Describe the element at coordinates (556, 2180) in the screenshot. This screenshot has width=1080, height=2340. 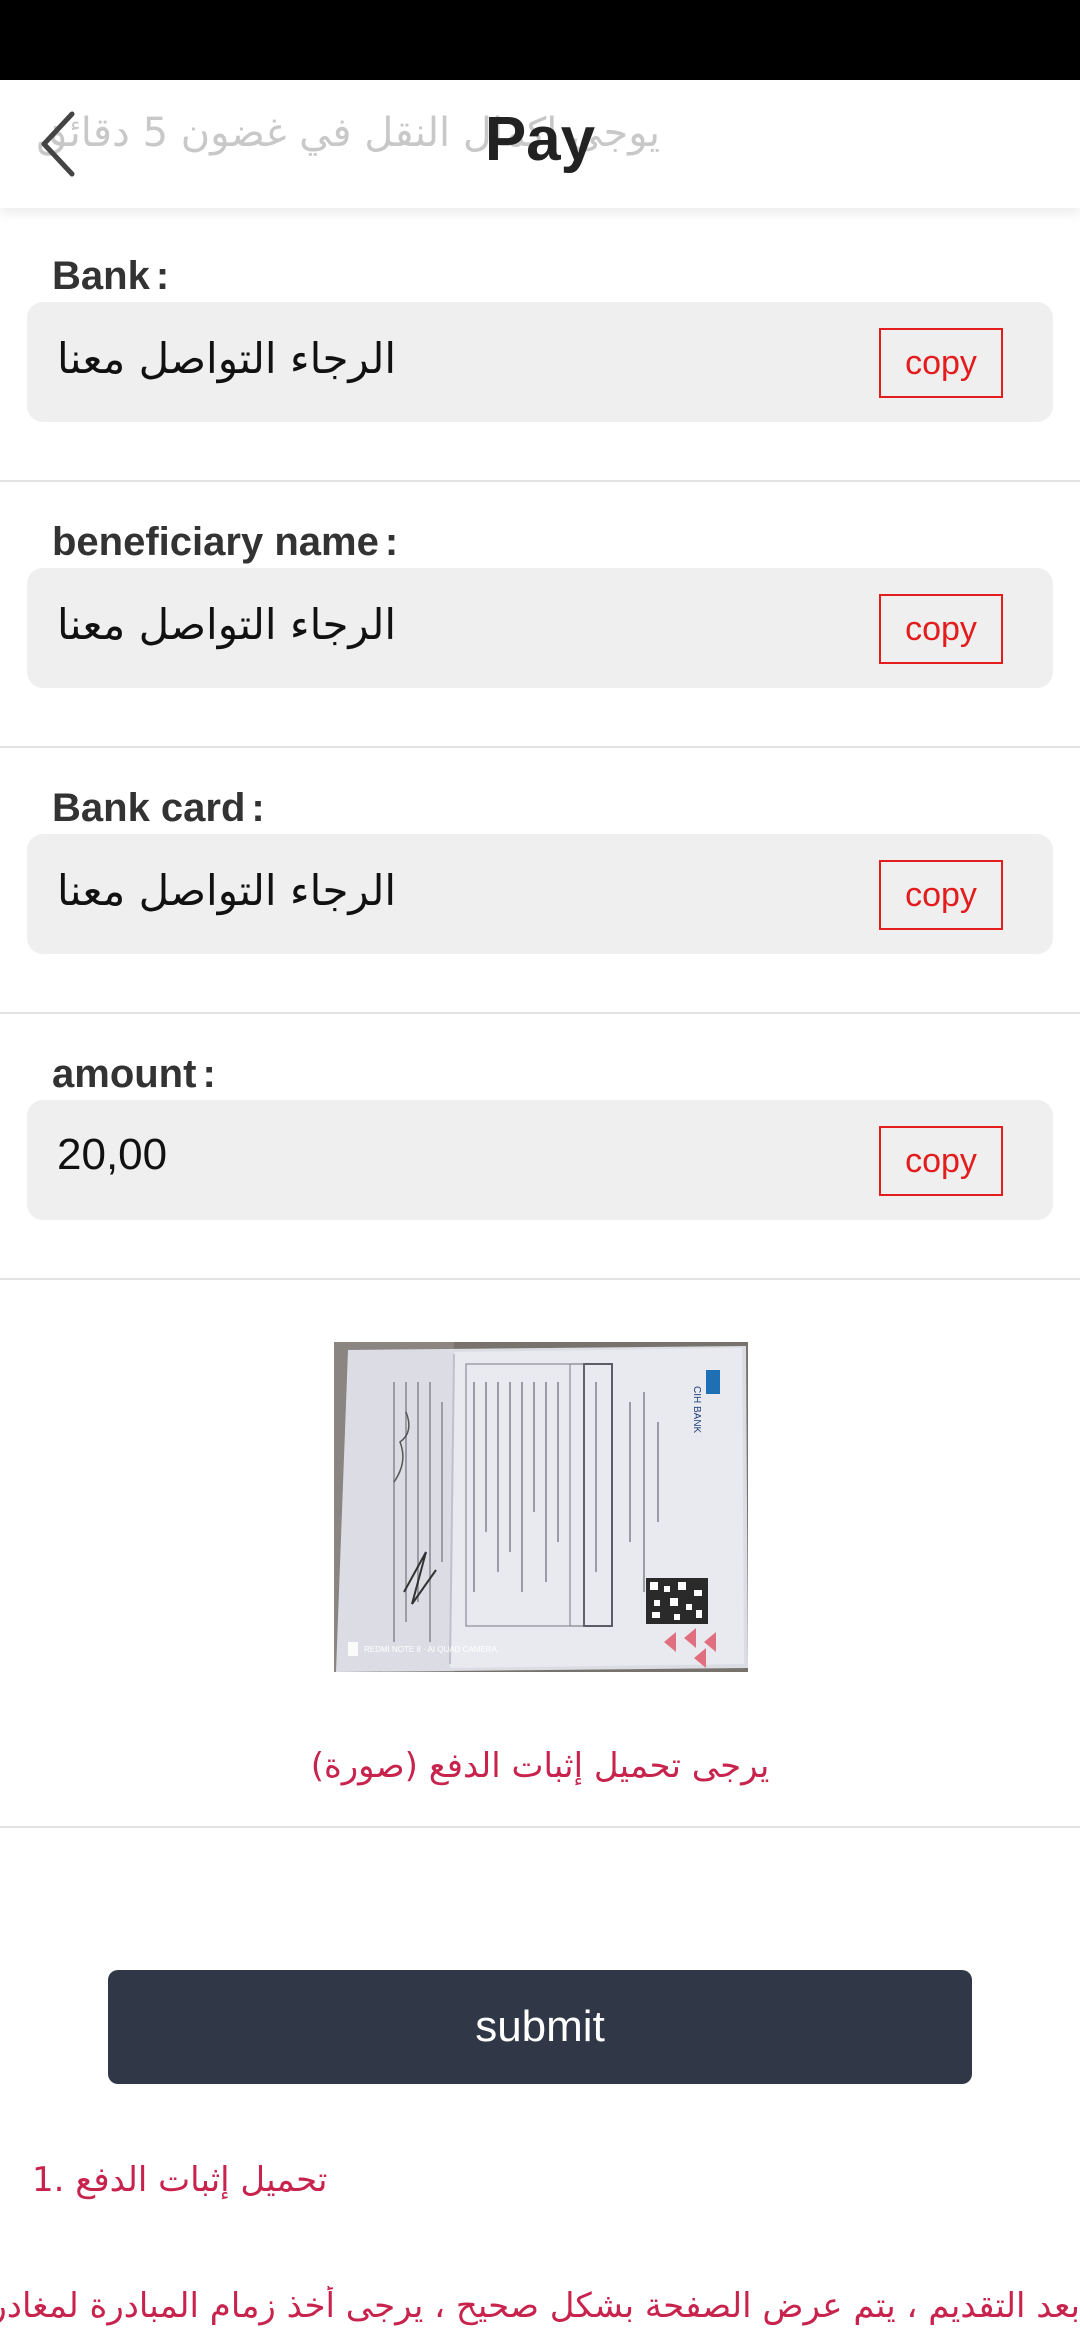
I see `note-item-1: 1. تحميل إثبات الدفع` at that location.